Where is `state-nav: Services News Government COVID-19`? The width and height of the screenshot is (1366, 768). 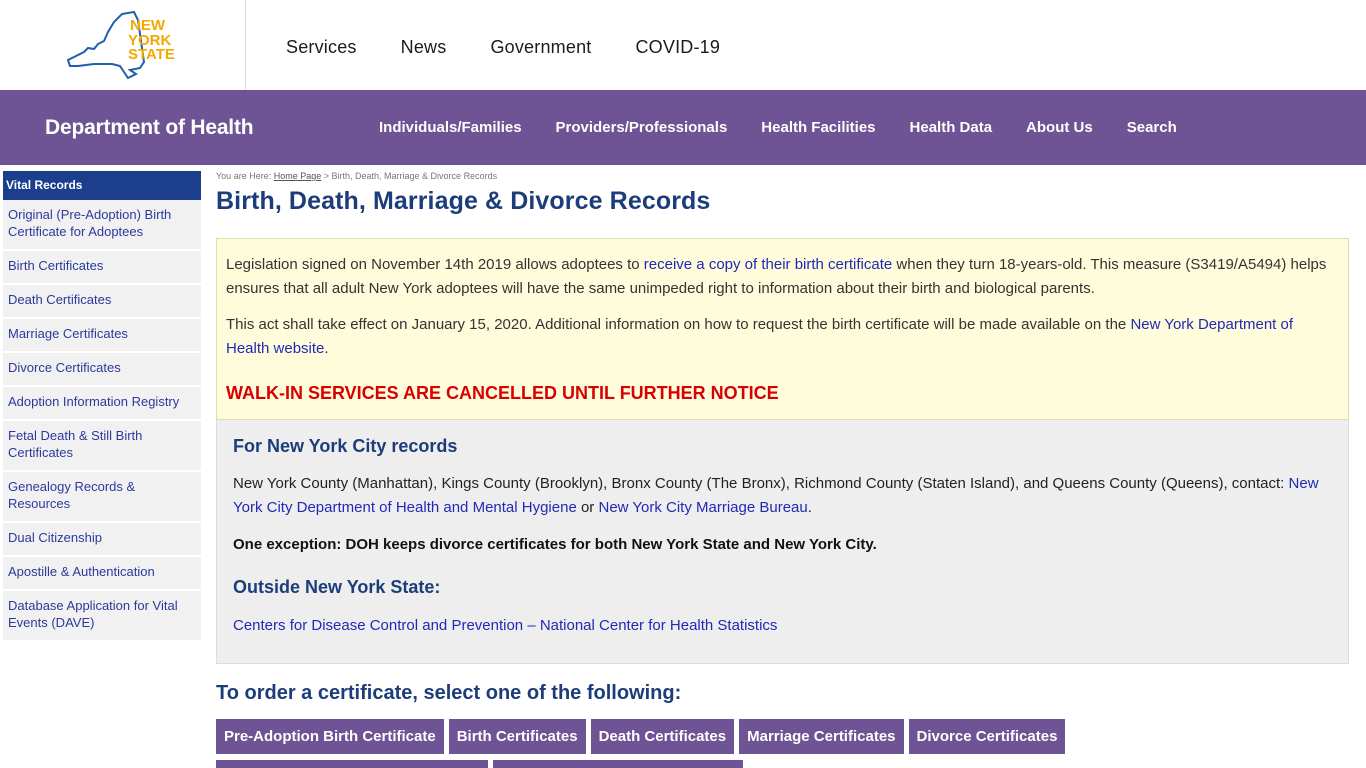 state-nav: Services News Government COVID-19 is located at coordinates (525, 47).